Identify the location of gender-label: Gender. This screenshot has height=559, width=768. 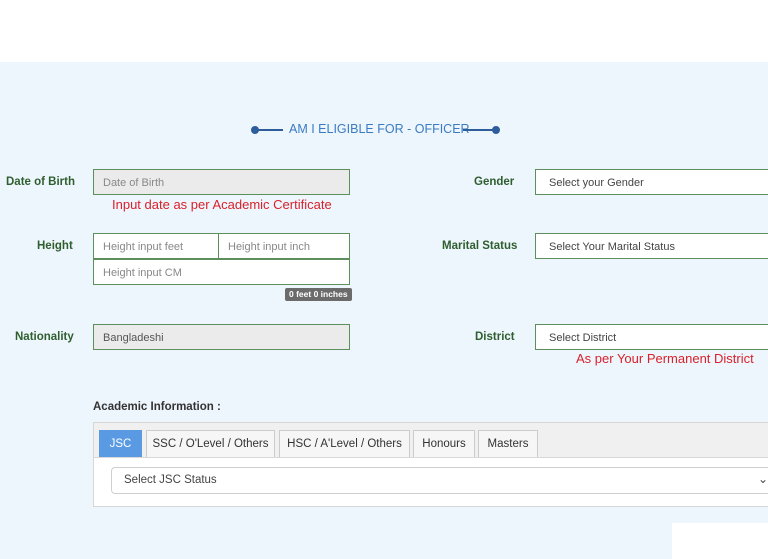
(494, 182).